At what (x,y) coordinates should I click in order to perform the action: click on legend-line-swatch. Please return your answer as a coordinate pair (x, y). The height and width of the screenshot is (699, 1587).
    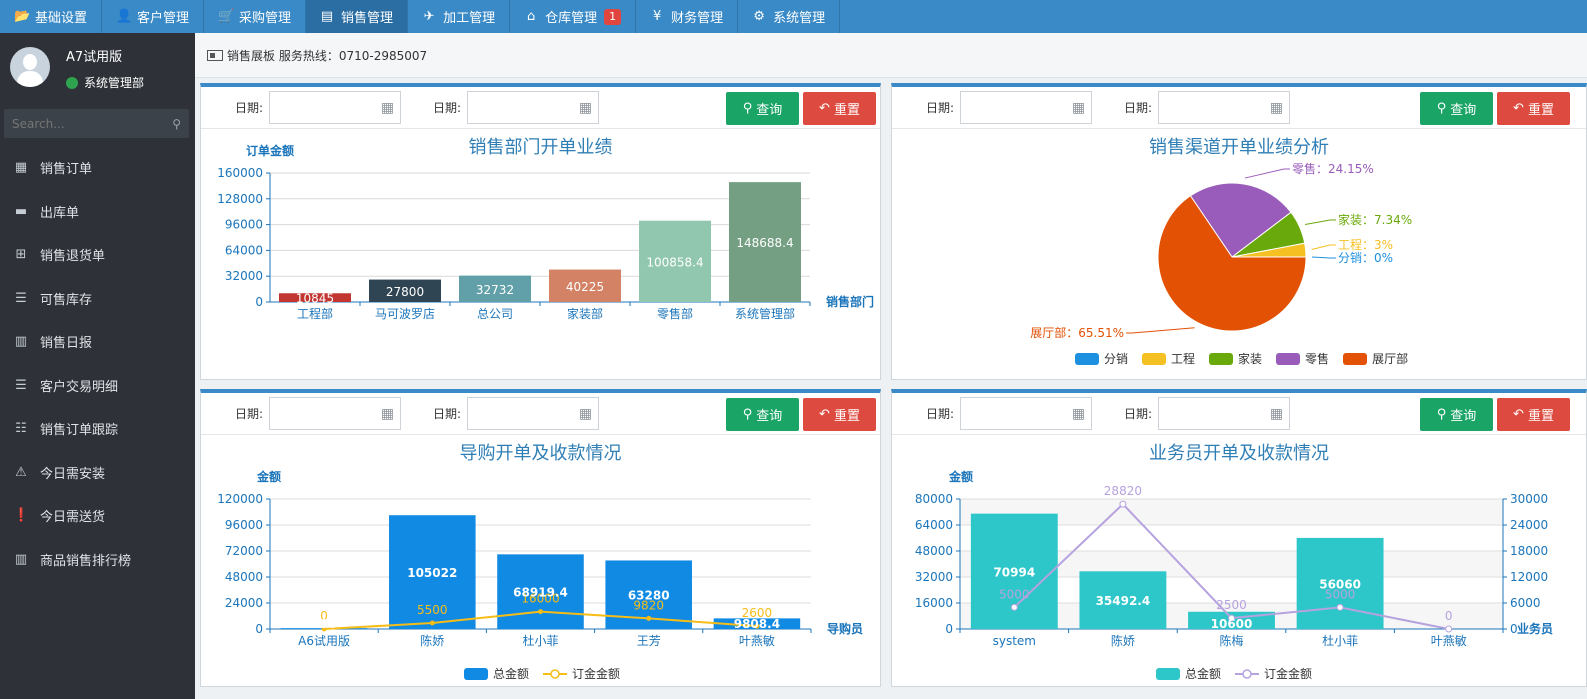
    Looking at the image, I should click on (1247, 673).